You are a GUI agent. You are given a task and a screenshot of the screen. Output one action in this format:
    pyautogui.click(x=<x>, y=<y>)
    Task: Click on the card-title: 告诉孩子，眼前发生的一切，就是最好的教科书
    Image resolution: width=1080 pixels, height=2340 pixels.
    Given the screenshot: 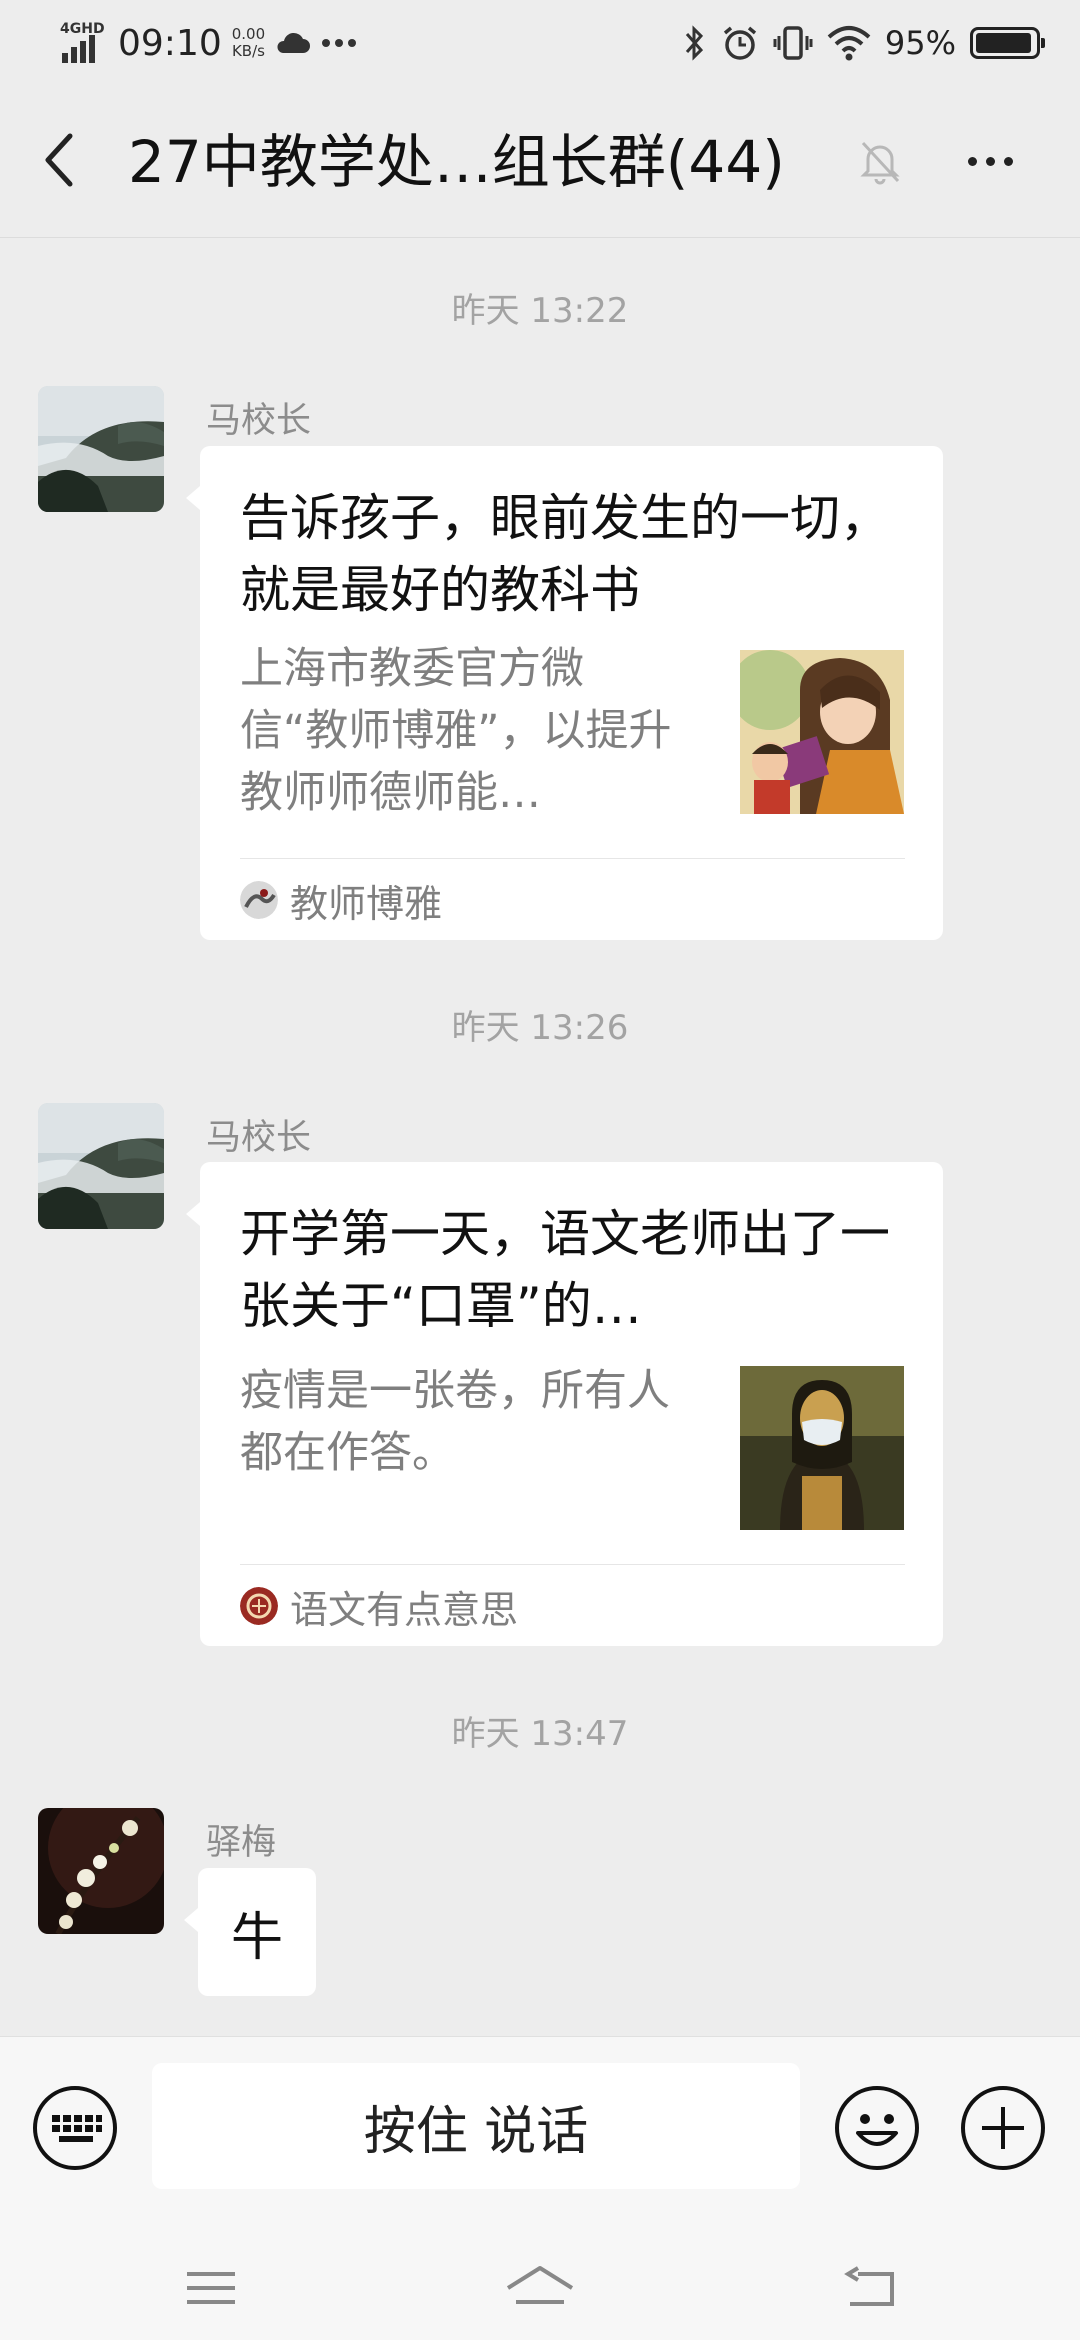 What is the action you would take?
    pyautogui.click(x=565, y=554)
    